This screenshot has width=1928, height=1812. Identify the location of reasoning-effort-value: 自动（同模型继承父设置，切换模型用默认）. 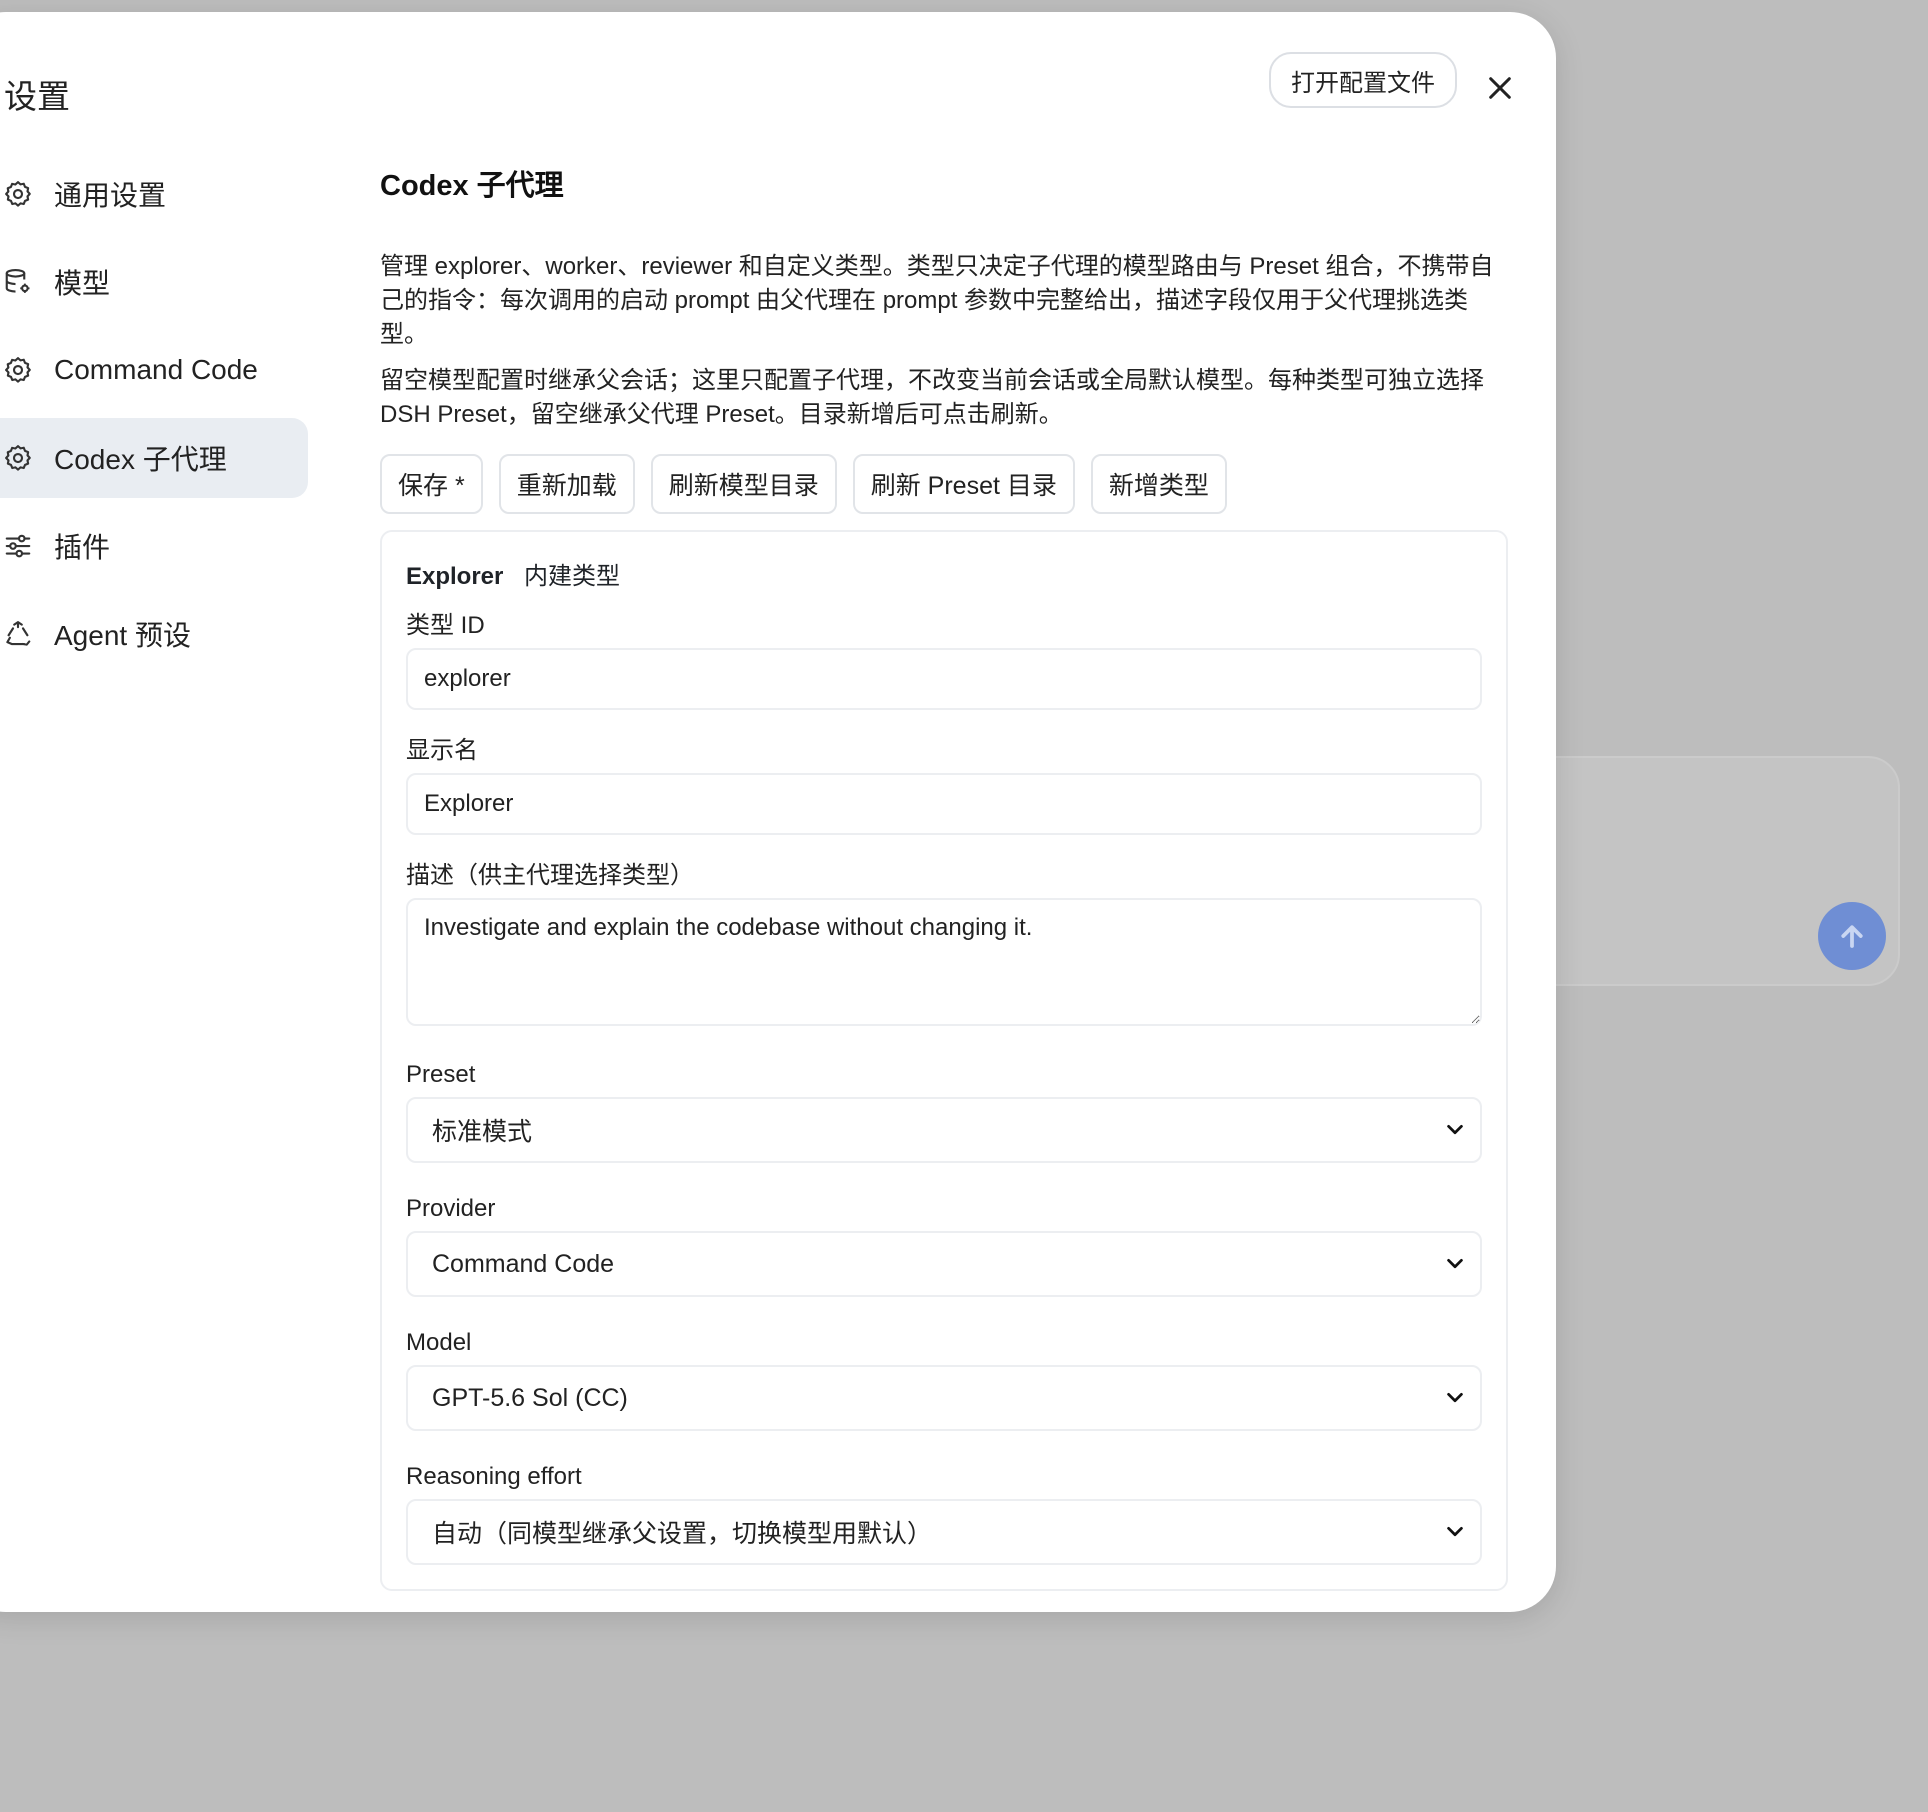
(682, 1534).